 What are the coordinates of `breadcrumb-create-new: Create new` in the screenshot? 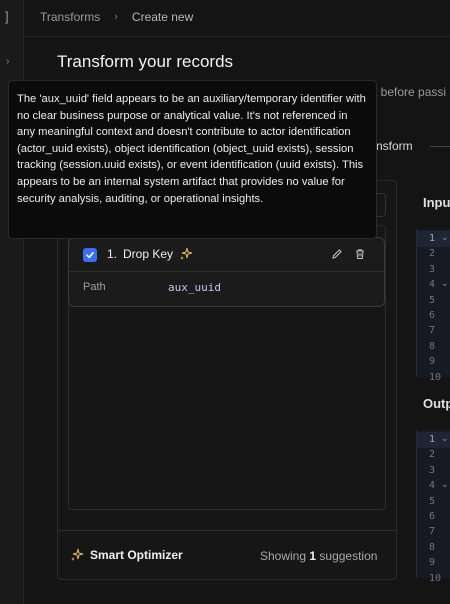 It's located at (162, 17).